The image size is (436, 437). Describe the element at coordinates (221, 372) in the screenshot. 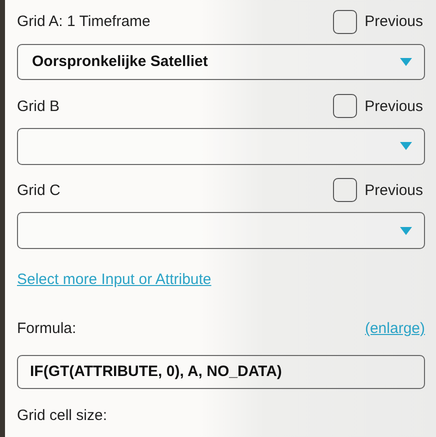

I see `formula-field: IF(GT(ATTRIBUTE, 0), A, NO_DATA)` at that location.